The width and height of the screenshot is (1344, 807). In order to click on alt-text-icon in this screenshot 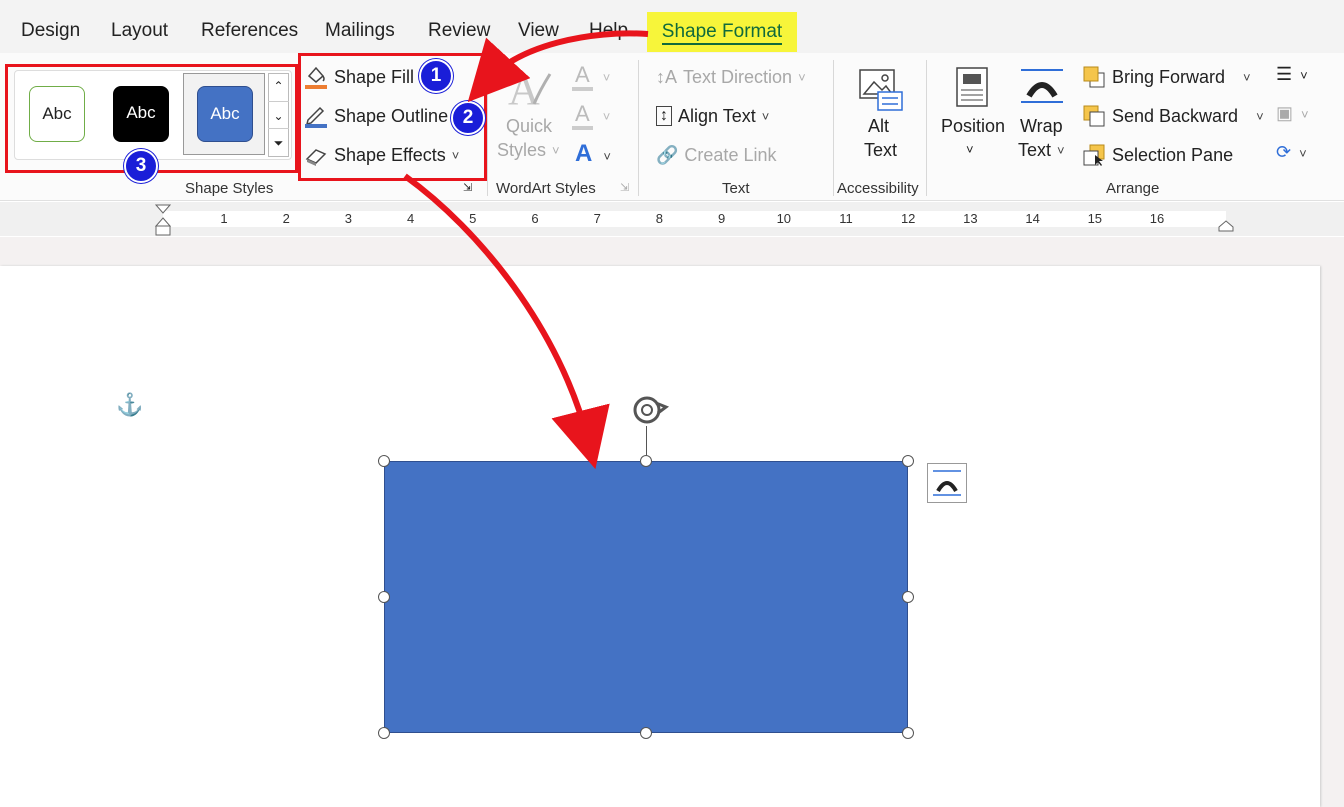, I will do `click(881, 90)`.